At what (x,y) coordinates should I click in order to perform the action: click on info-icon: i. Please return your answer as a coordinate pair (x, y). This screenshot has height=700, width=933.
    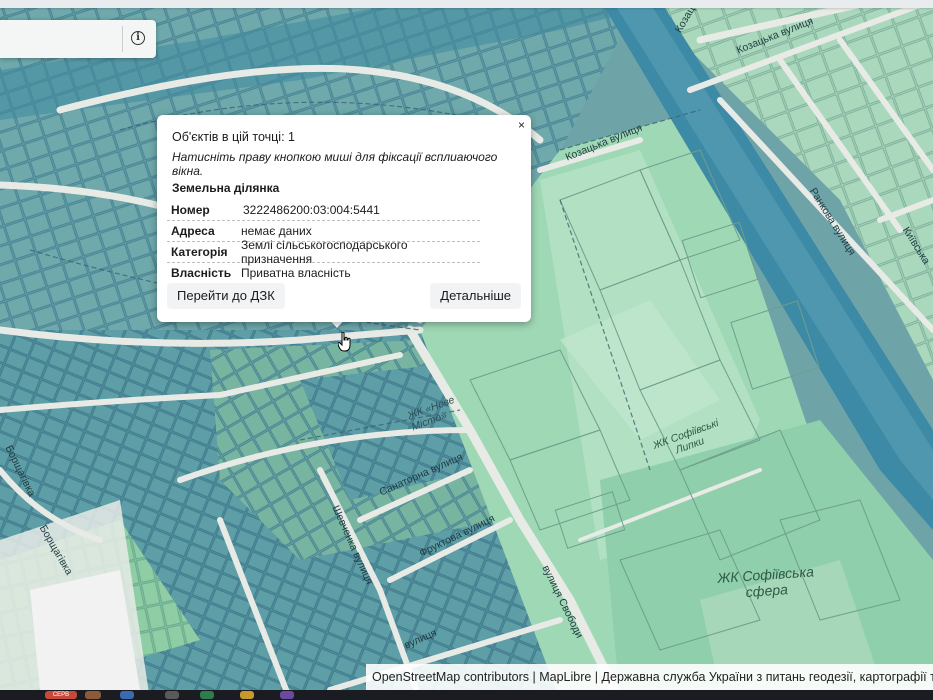
    Looking at the image, I should click on (138, 38).